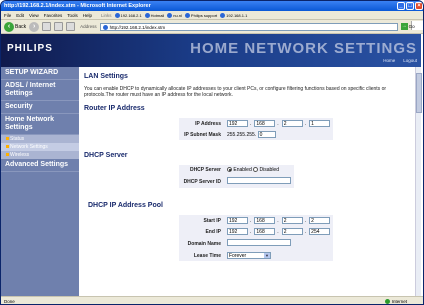 The height and width of the screenshot is (305, 424). Describe the element at coordinates (34, 26) in the screenshot. I see `forward-button: ›` at that location.